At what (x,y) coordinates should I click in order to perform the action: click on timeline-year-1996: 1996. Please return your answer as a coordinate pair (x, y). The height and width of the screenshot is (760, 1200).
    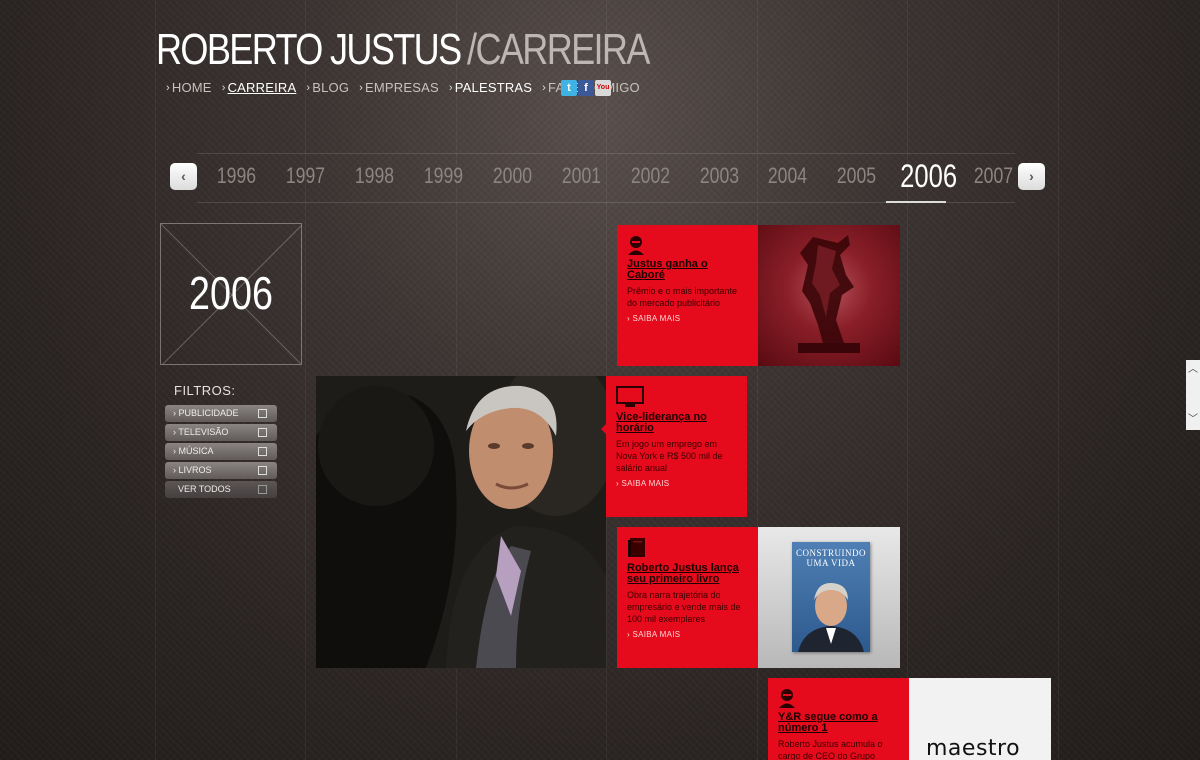
    Looking at the image, I should click on (236, 176).